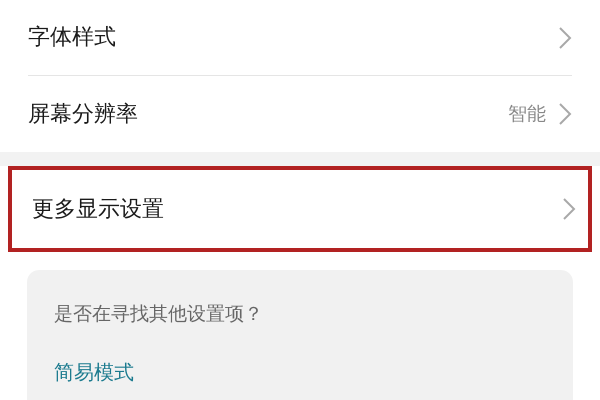 The width and height of the screenshot is (600, 400). What do you see at coordinates (72, 38) in the screenshot?
I see `row-label: 字体样式` at bounding box center [72, 38].